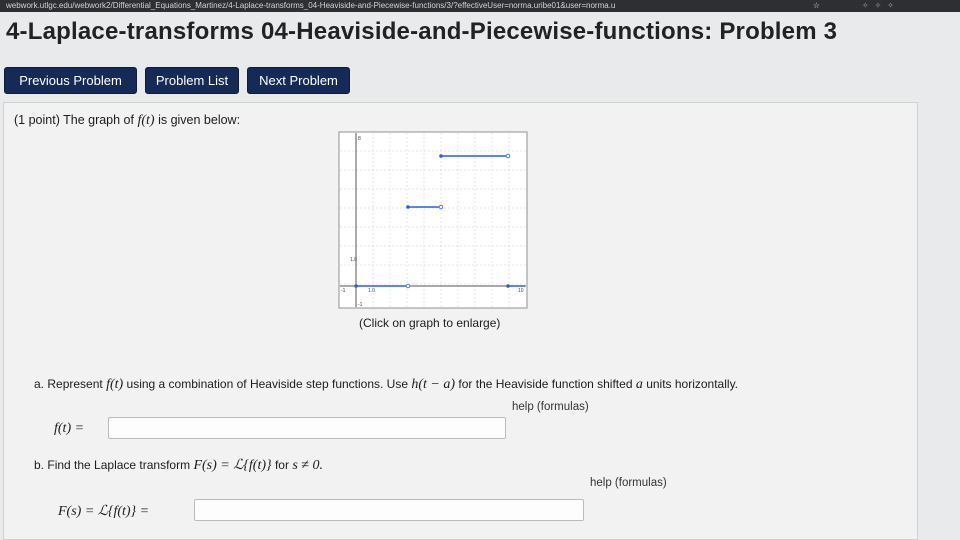  What do you see at coordinates (816, 6) in the screenshot?
I see `bookmark-star-icon: ☆` at bounding box center [816, 6].